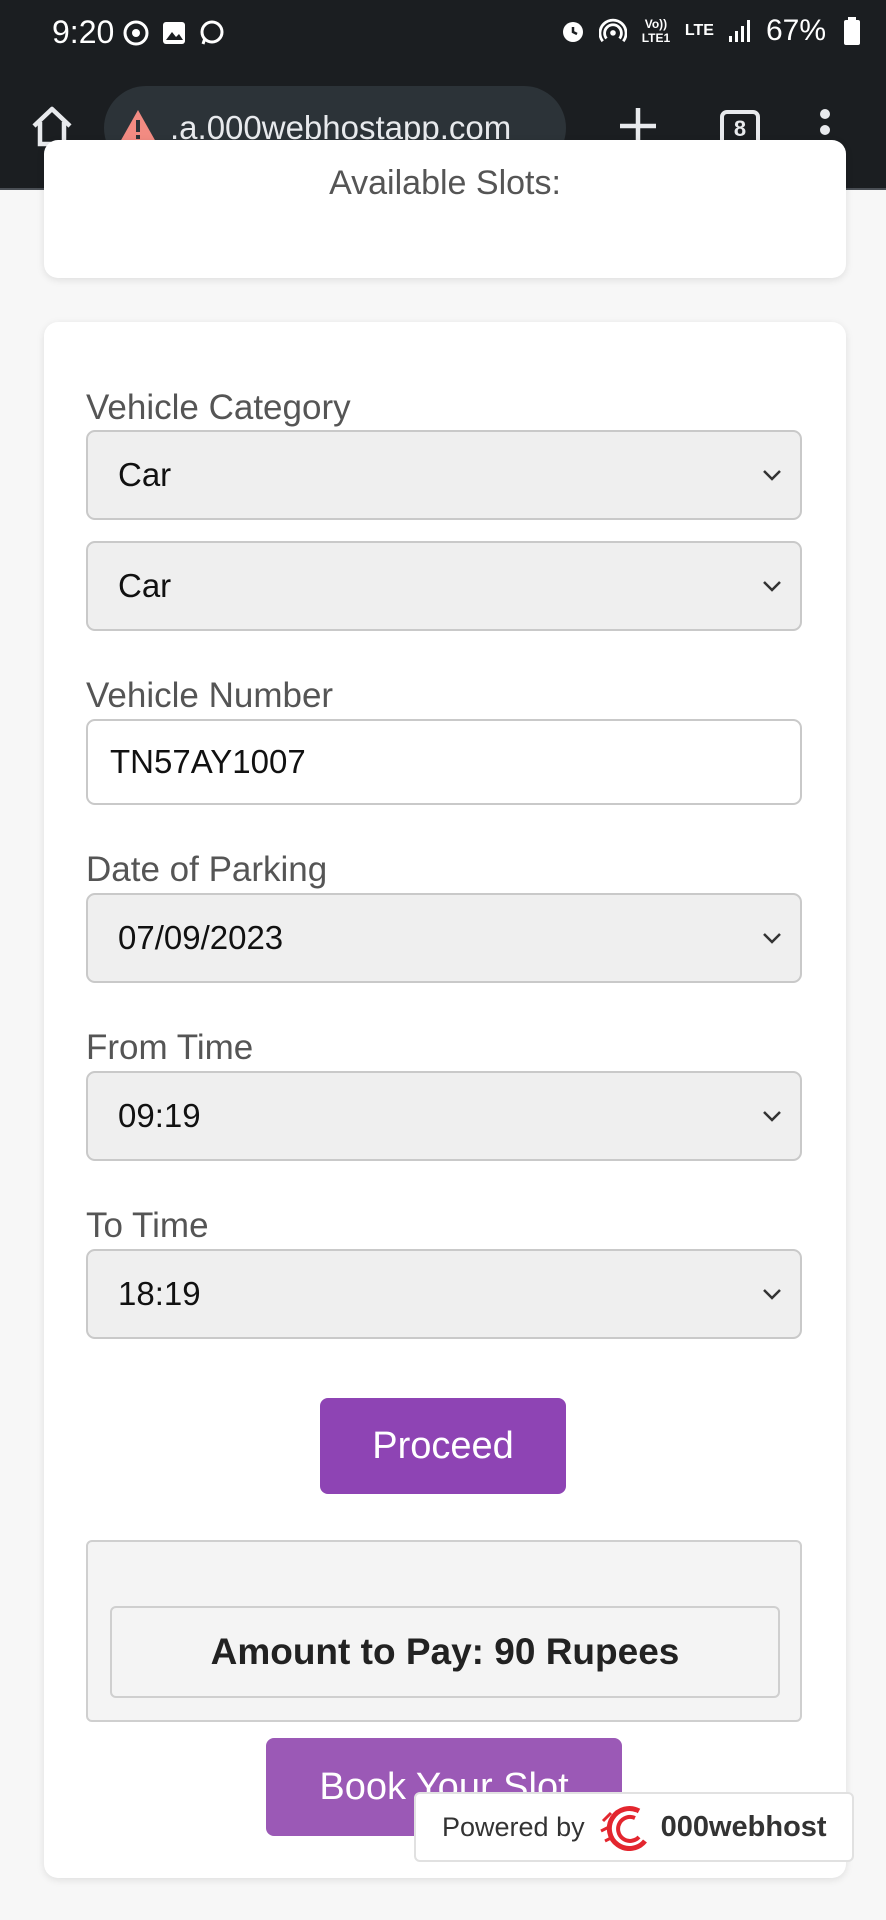 The image size is (886, 1920). I want to click on vehicle-category-label: Vehicle Category, so click(218, 407).